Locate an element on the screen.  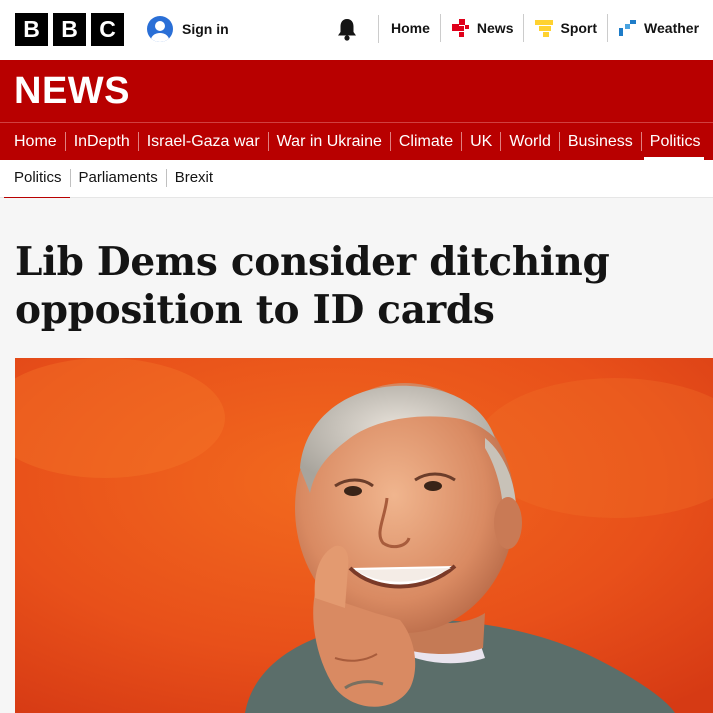
weather-icon is located at coordinates (628, 28).